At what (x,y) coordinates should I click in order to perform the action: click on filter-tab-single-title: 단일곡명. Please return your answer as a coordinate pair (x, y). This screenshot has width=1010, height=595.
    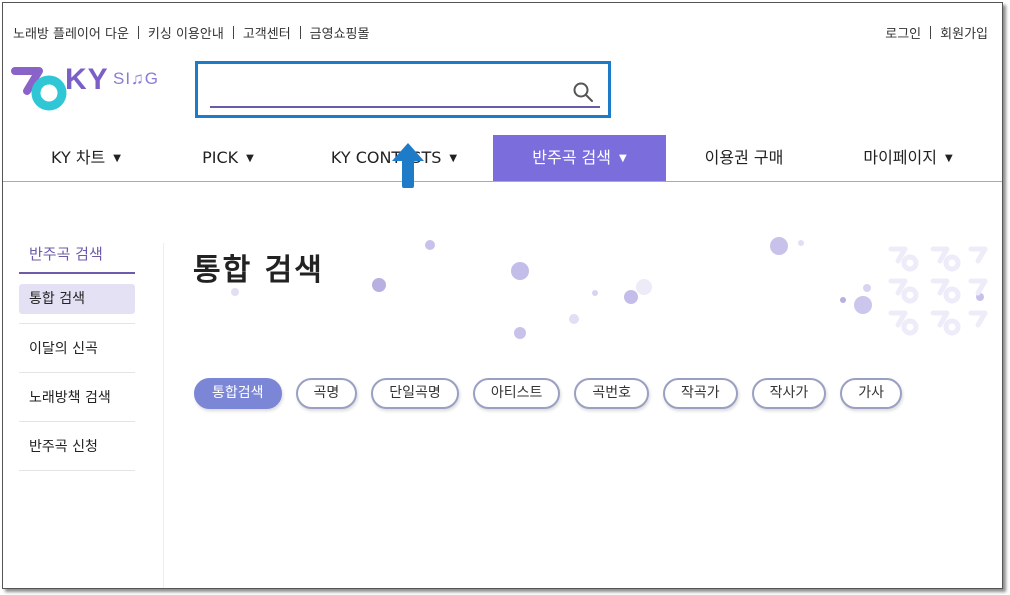
    Looking at the image, I should click on (415, 393).